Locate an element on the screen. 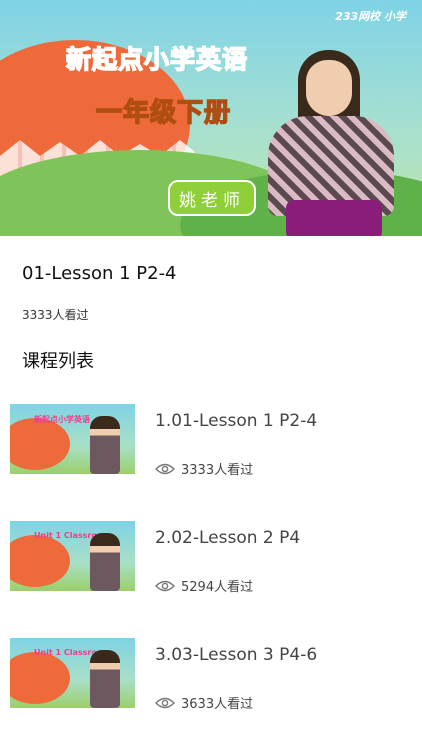 The image size is (422, 746). lesson-views: 5294人看过 is located at coordinates (204, 585).